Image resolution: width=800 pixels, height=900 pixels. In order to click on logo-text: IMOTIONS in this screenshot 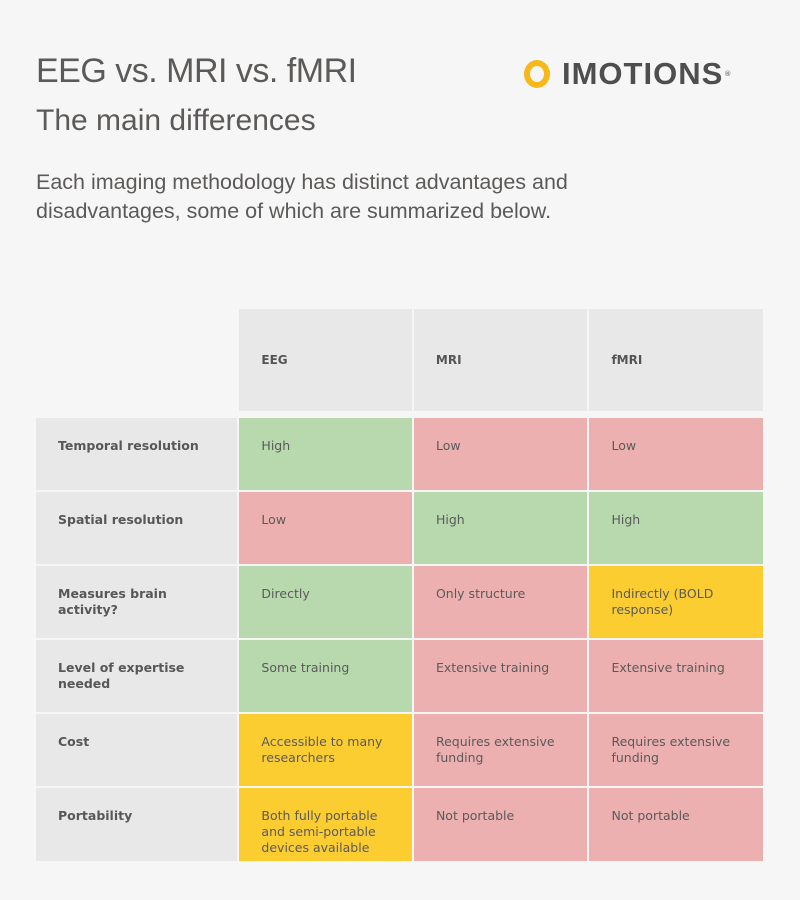, I will do `click(643, 73)`.